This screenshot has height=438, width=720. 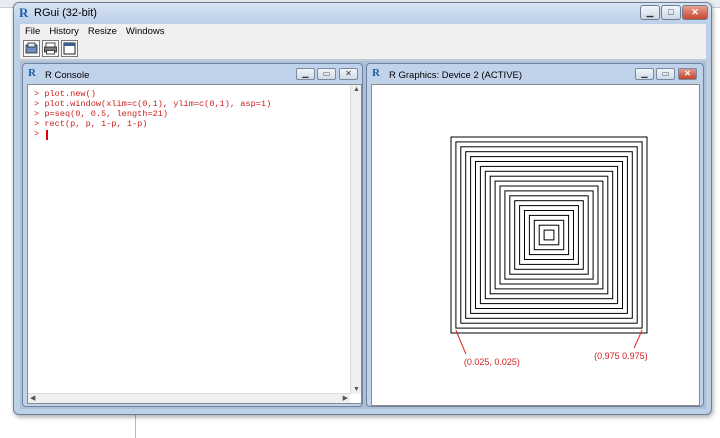 What do you see at coordinates (65, 94) in the screenshot?
I see `console-line: > plot.new()` at bounding box center [65, 94].